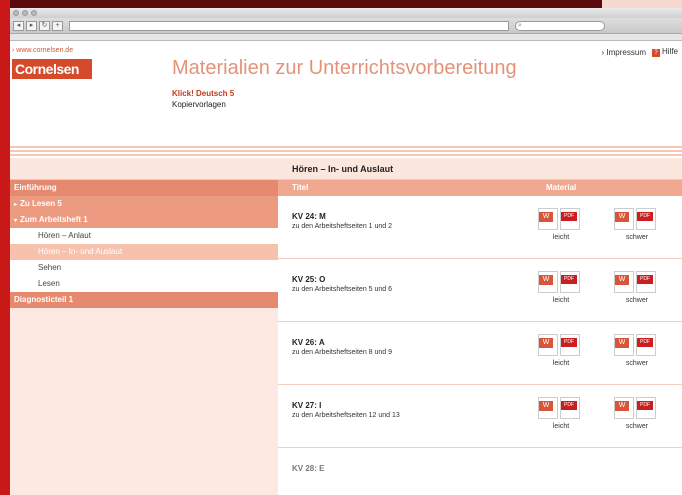  What do you see at coordinates (42, 50) in the screenshot?
I see `site-link: › www.cornelsen.de` at bounding box center [42, 50].